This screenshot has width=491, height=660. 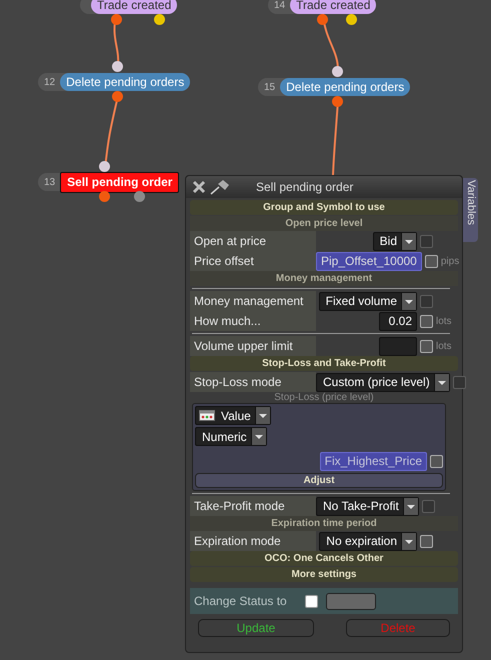 I want to click on dropdown: Numeric, so click(x=231, y=436).